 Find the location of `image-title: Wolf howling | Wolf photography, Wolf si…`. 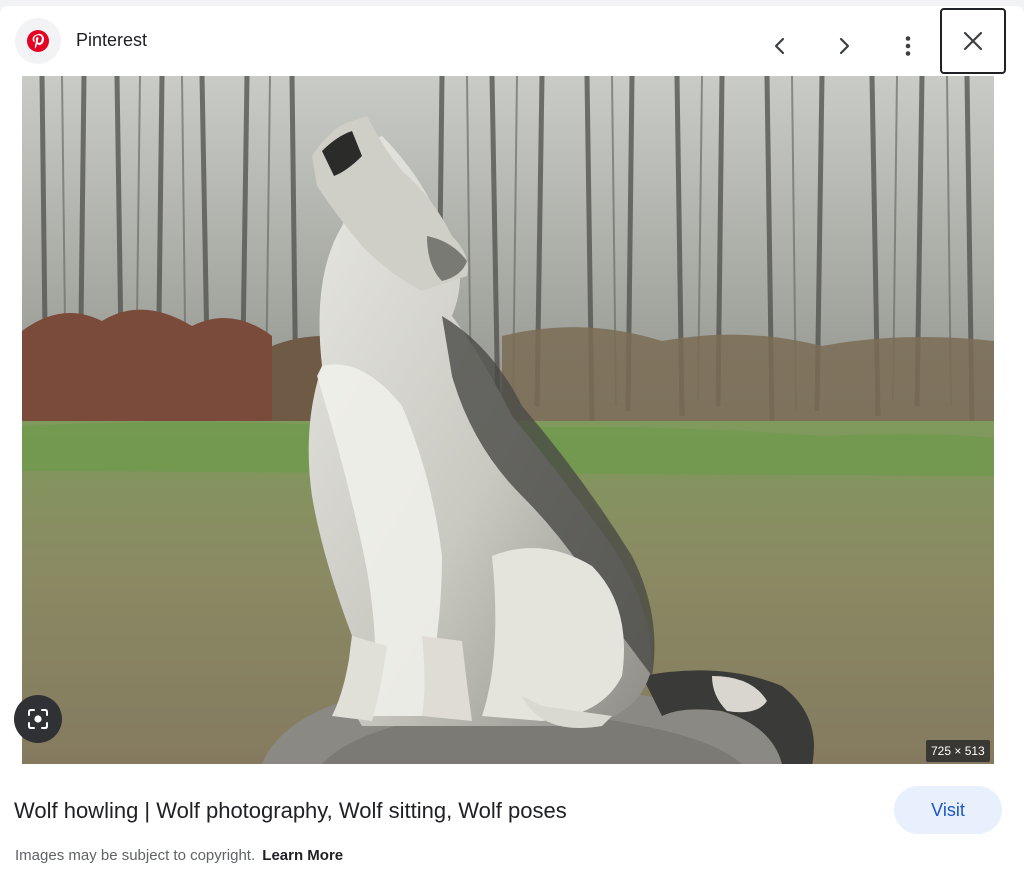

image-title: Wolf howling | Wolf photography, Wolf si… is located at coordinates (290, 811).